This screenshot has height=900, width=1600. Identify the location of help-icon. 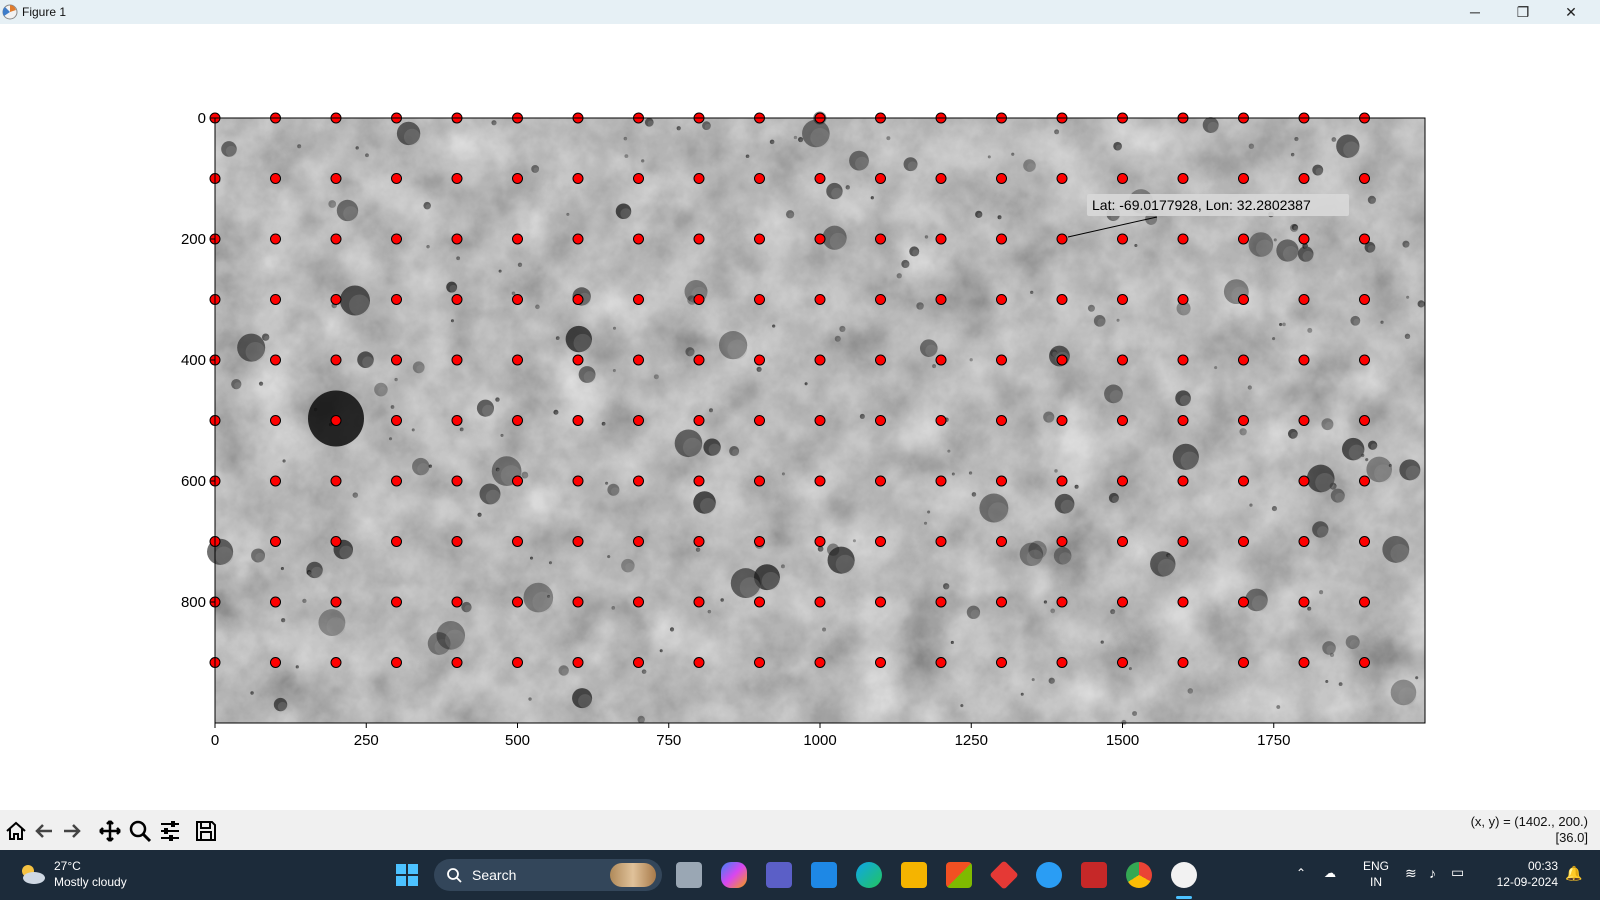
(1049, 875).